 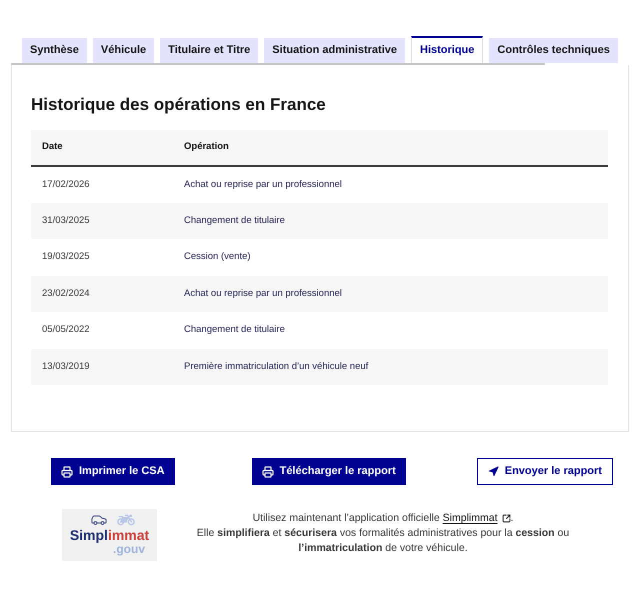 What do you see at coordinates (102, 294) in the screenshot?
I see `table-cell: 23/02/2024` at bounding box center [102, 294].